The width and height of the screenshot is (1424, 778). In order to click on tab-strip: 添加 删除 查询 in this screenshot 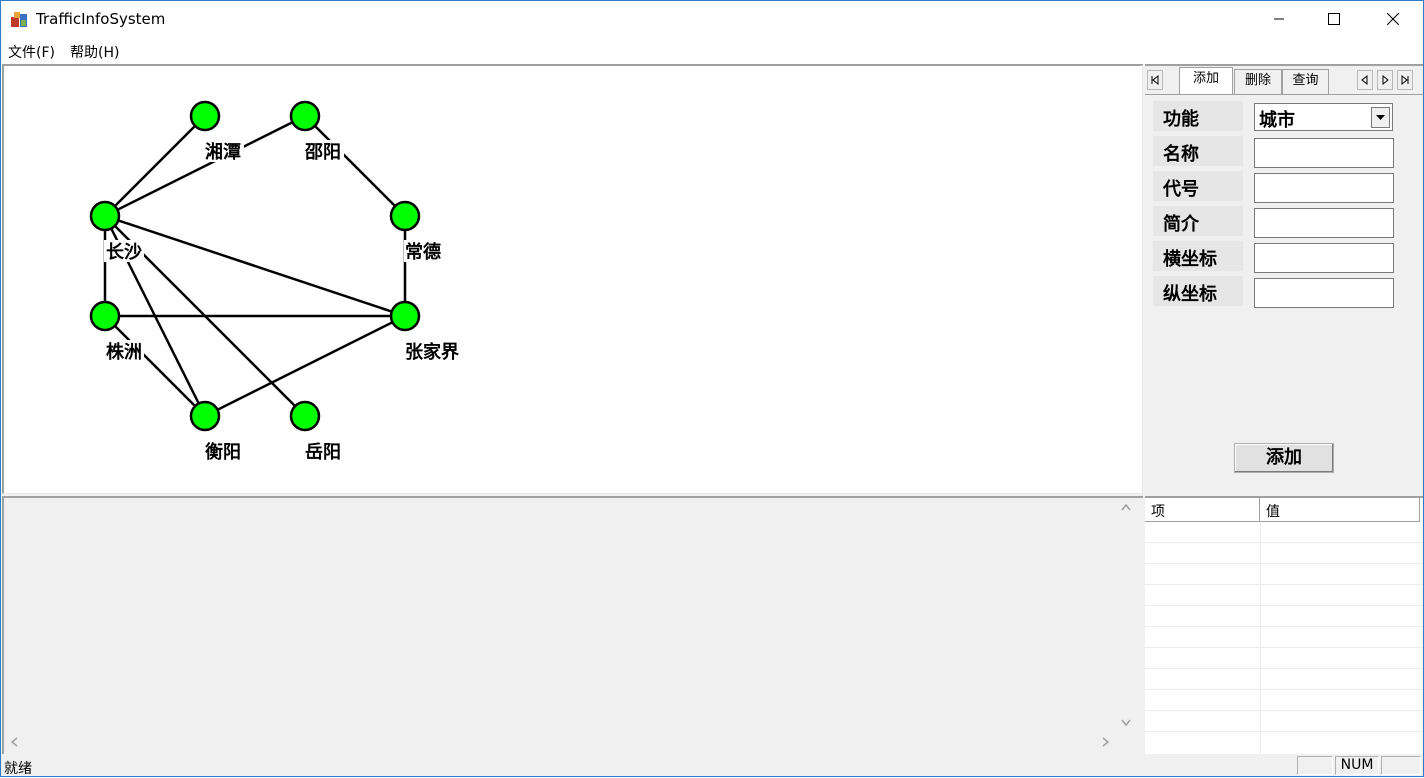, I will do `click(1284, 80)`.